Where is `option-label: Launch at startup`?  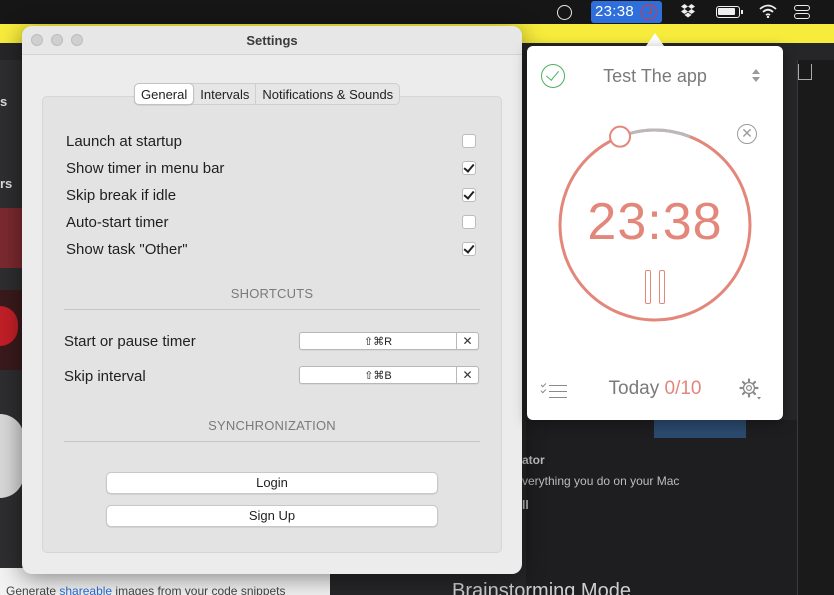 option-label: Launch at startup is located at coordinates (124, 141).